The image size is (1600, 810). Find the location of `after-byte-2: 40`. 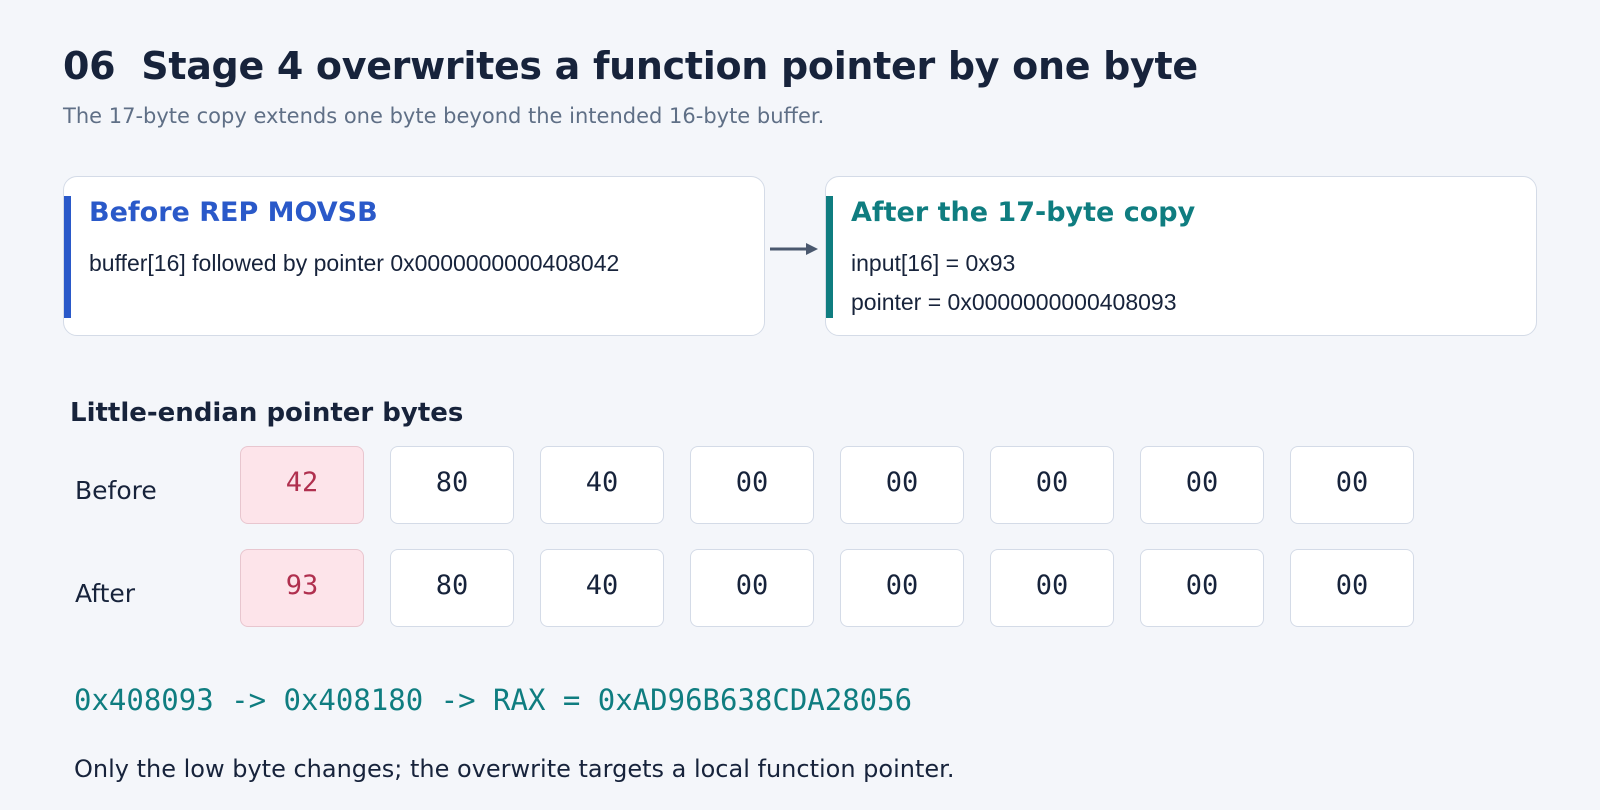

after-byte-2: 40 is located at coordinates (602, 588).